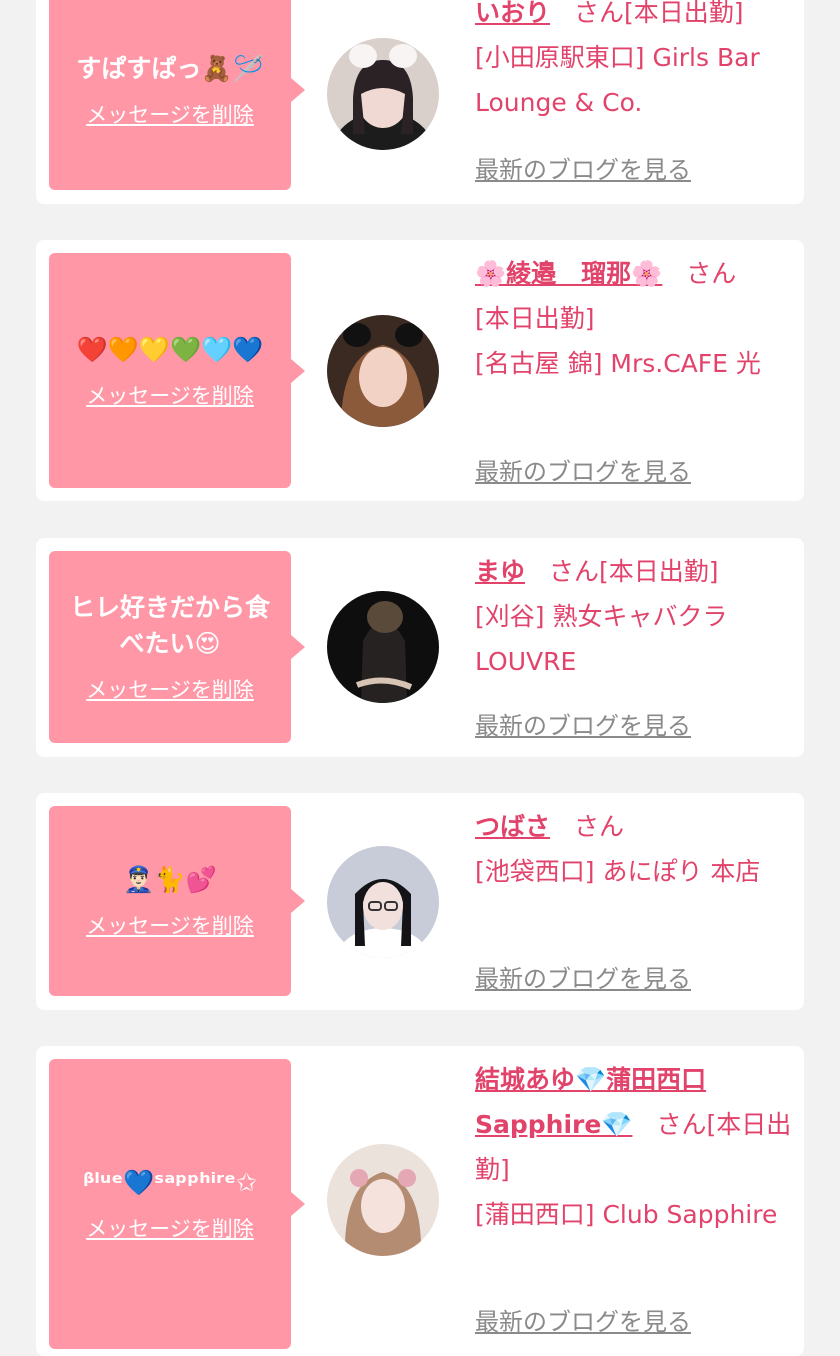 Image resolution: width=840 pixels, height=1356 pixels. I want to click on cast-name-link: つばさ, so click(512, 826).